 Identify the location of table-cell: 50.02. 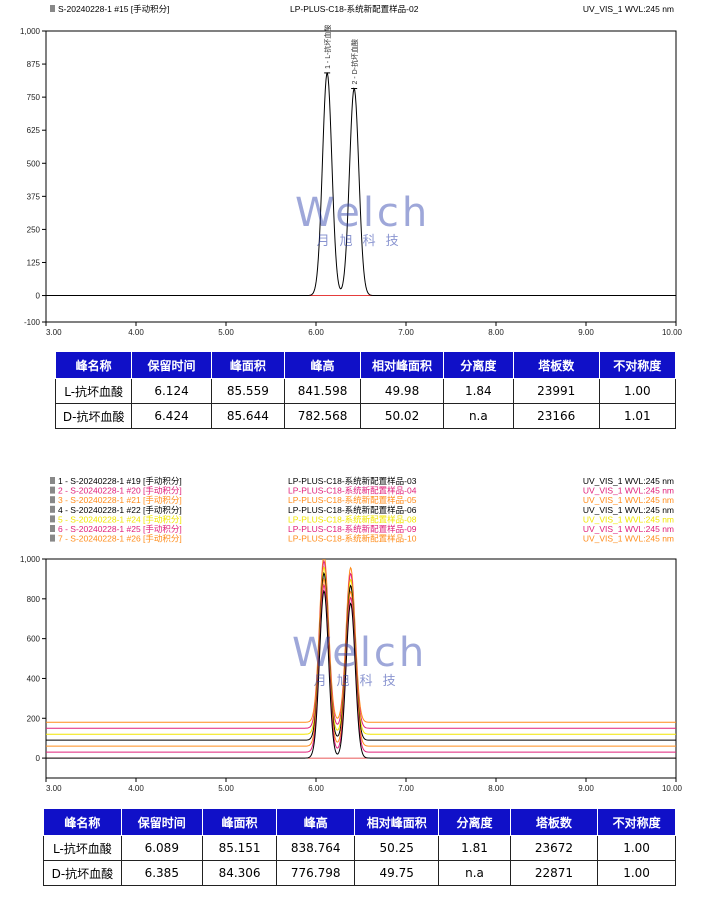
(402, 416).